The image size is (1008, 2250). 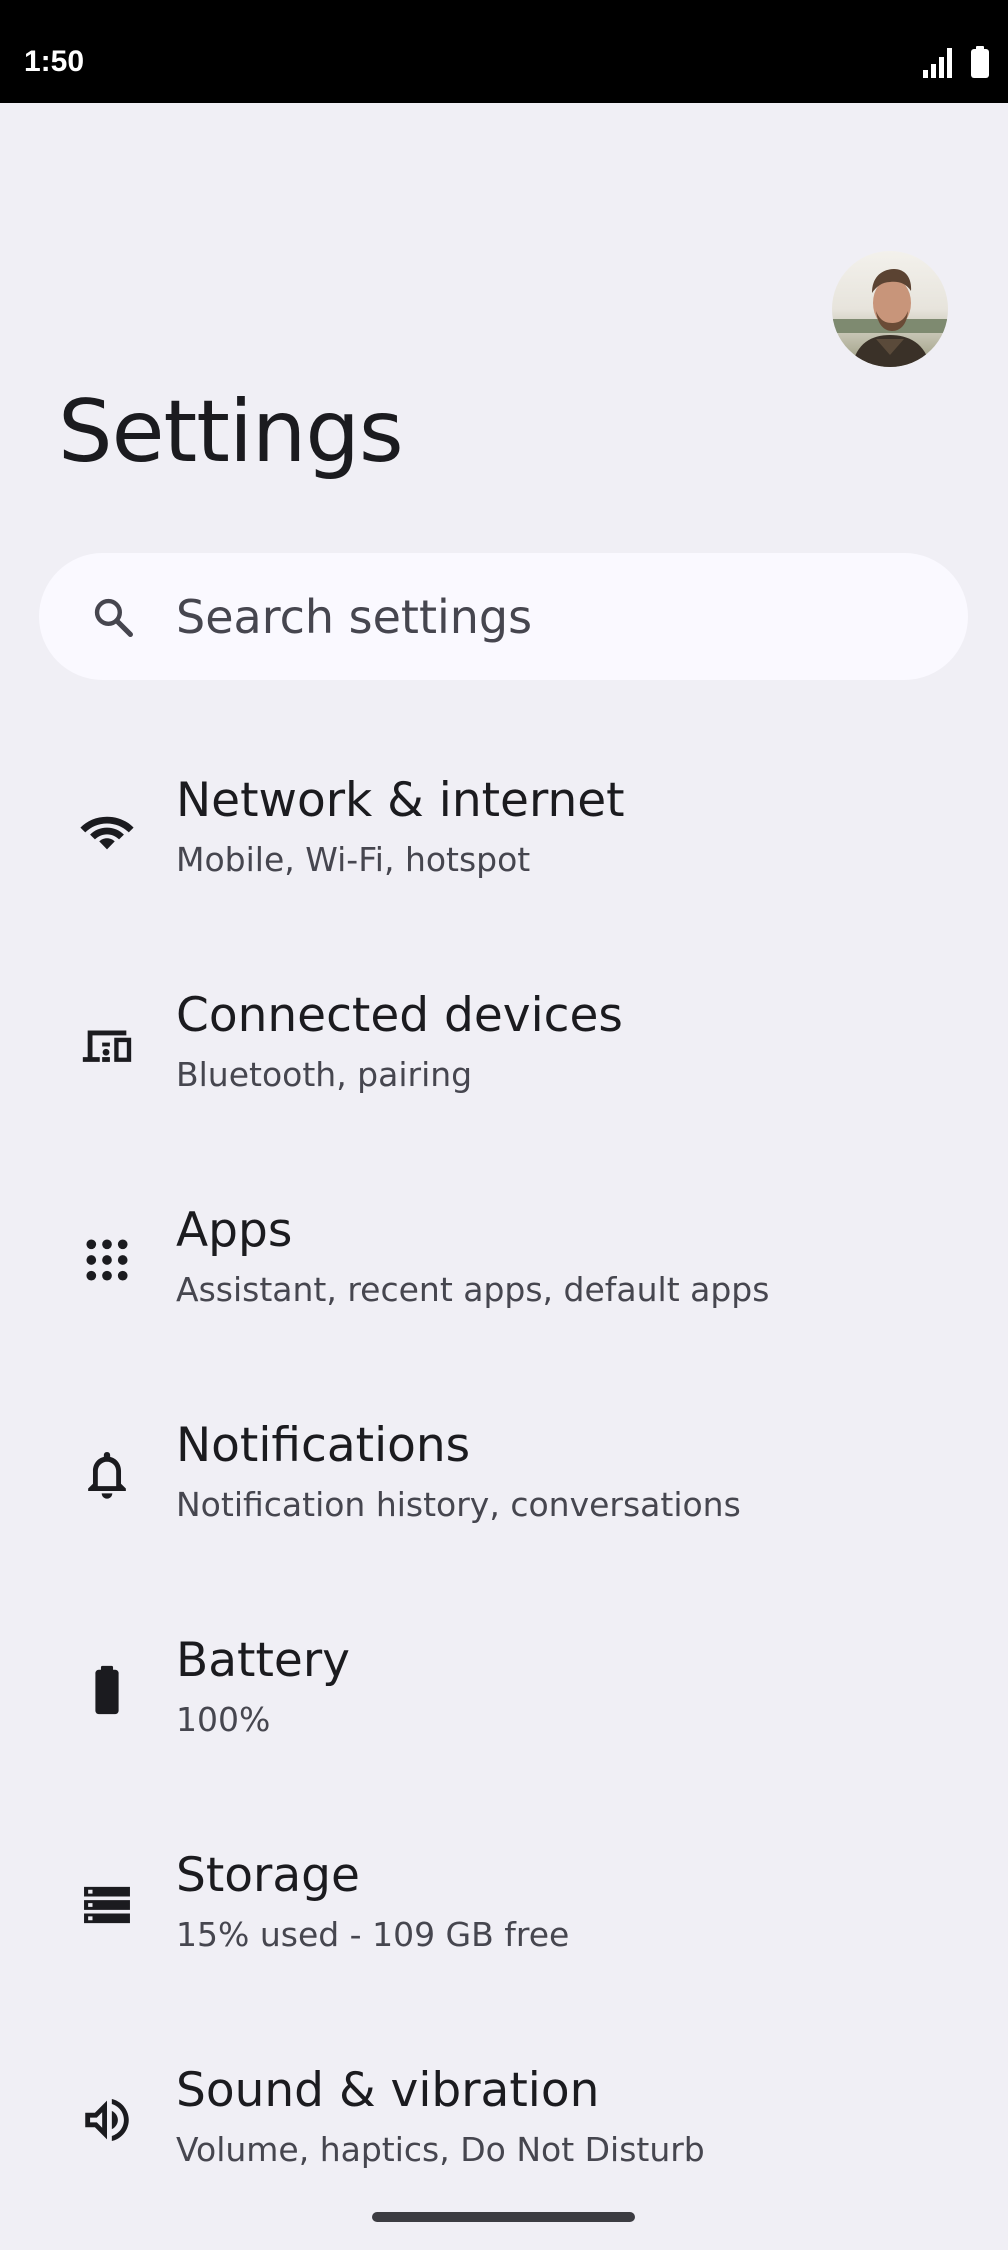 What do you see at coordinates (107, 2120) in the screenshot?
I see `speaker-icon` at bounding box center [107, 2120].